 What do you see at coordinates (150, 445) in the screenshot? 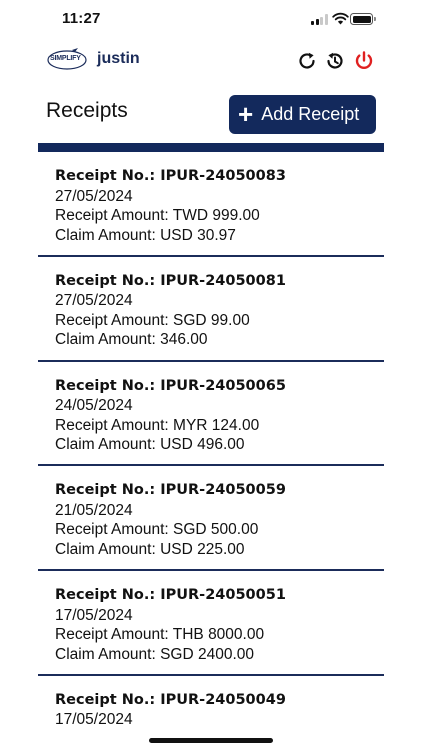
I see `claim-amount: Claim Amount: USD 496.00` at bounding box center [150, 445].